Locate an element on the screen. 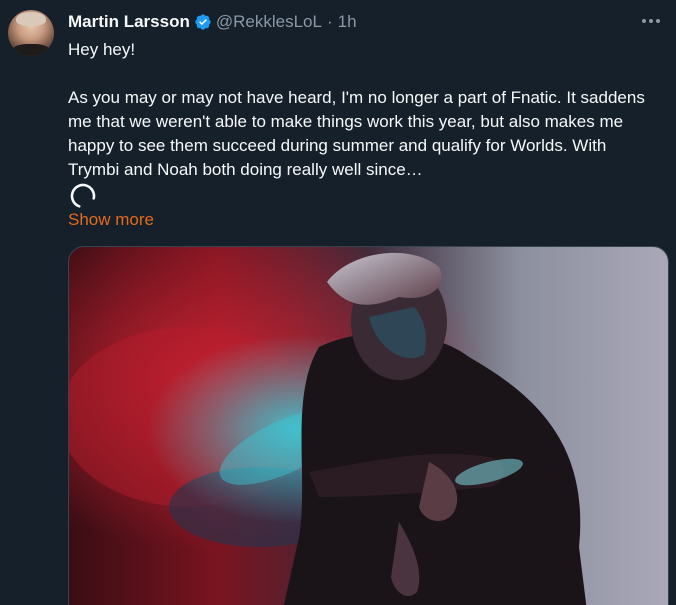 The width and height of the screenshot is (676, 605). avatar is located at coordinates (31, 33).